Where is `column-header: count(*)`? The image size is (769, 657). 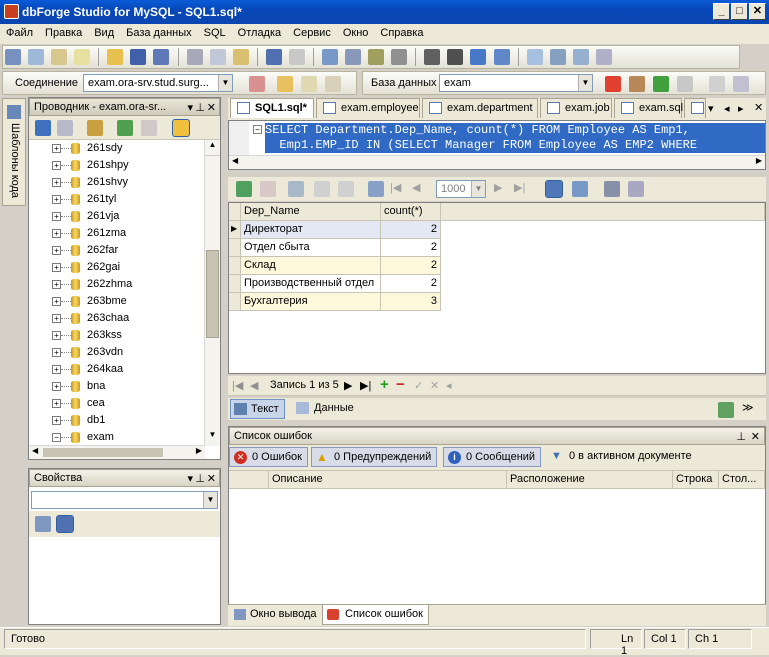
column-header: count(*) is located at coordinates (411, 212).